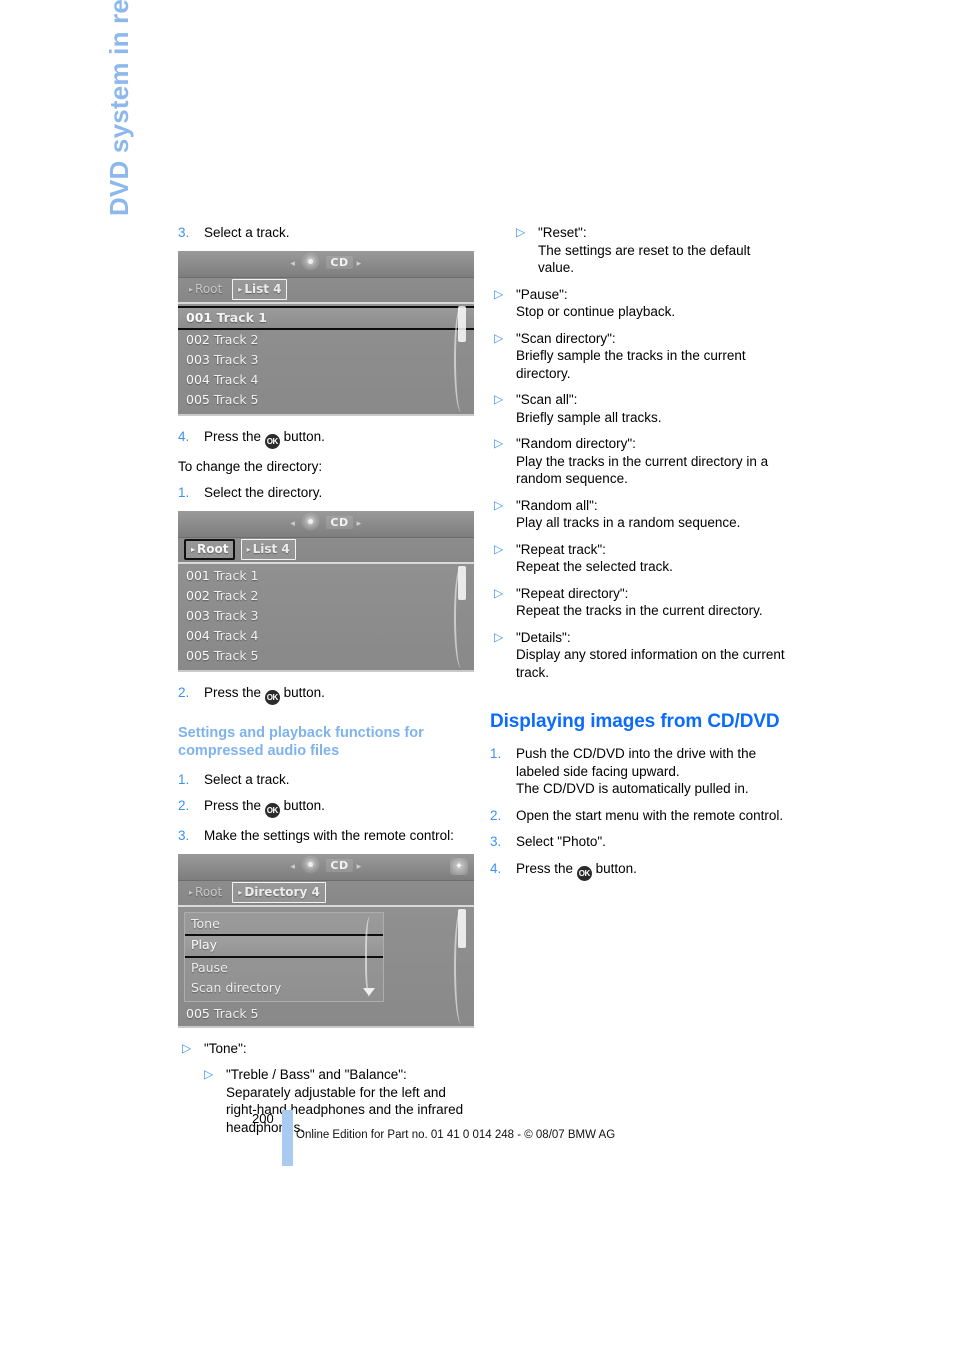  What do you see at coordinates (236, 595) in the screenshot?
I see `track-title: Track 2` at bounding box center [236, 595].